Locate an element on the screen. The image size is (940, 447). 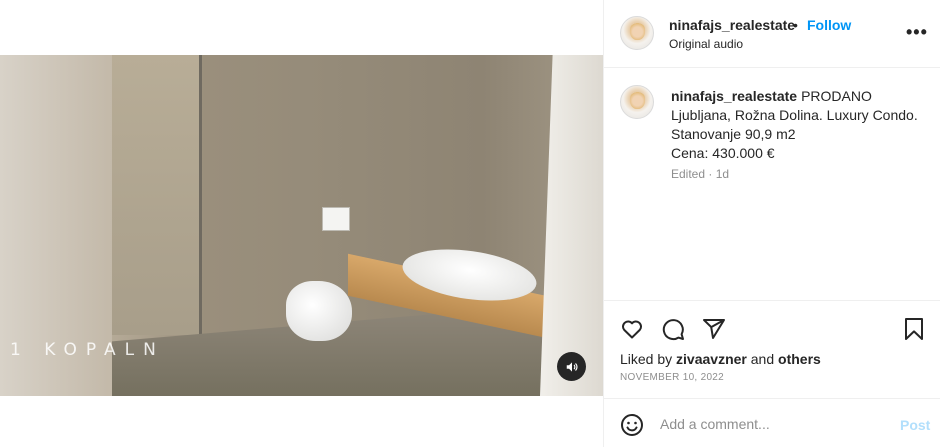
mute-button is located at coordinates (571, 366).